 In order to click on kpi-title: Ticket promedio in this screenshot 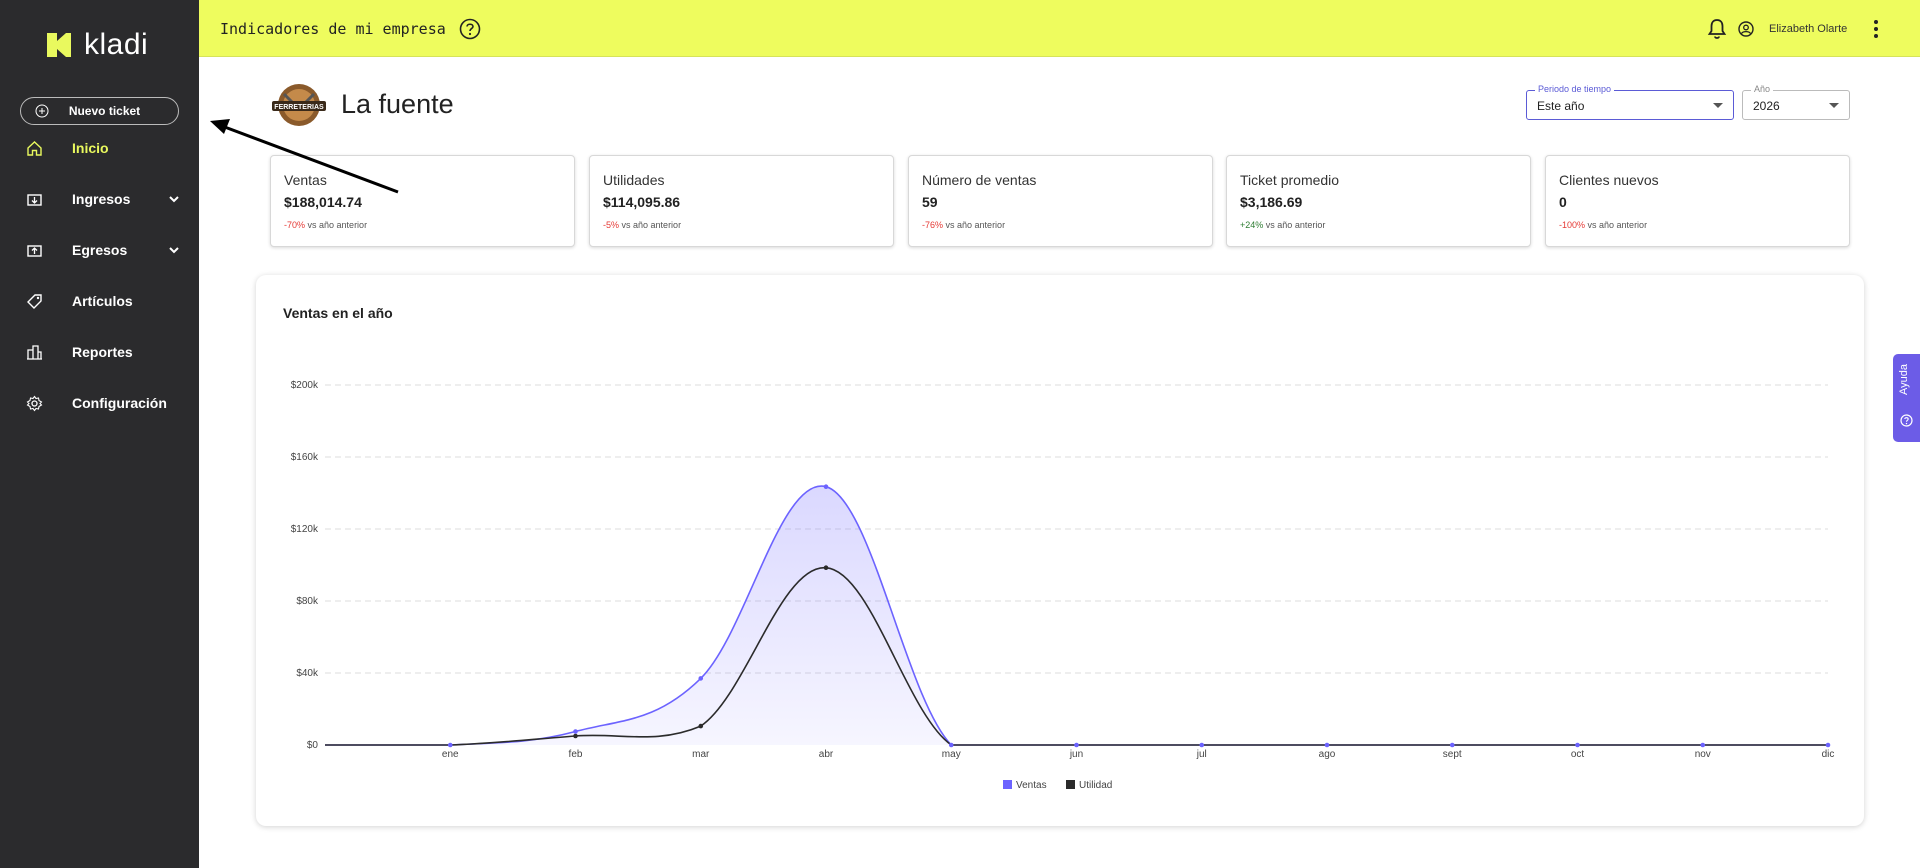, I will do `click(1290, 180)`.